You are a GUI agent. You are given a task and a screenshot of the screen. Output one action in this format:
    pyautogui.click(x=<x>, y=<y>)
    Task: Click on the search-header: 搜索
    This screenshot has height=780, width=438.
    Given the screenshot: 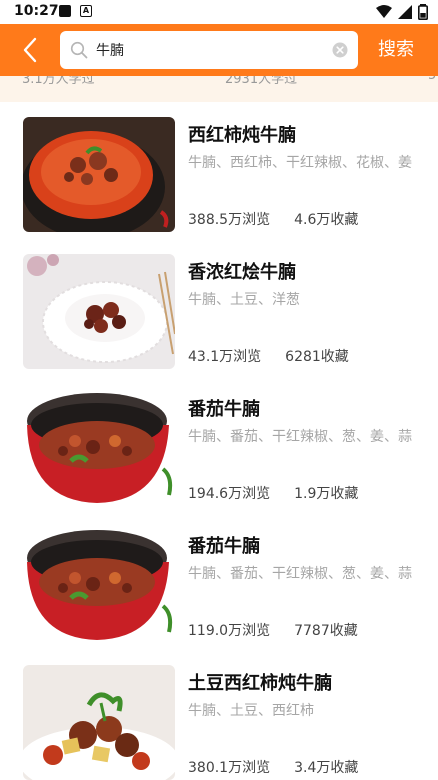 What is the action you would take?
    pyautogui.click(x=219, y=50)
    